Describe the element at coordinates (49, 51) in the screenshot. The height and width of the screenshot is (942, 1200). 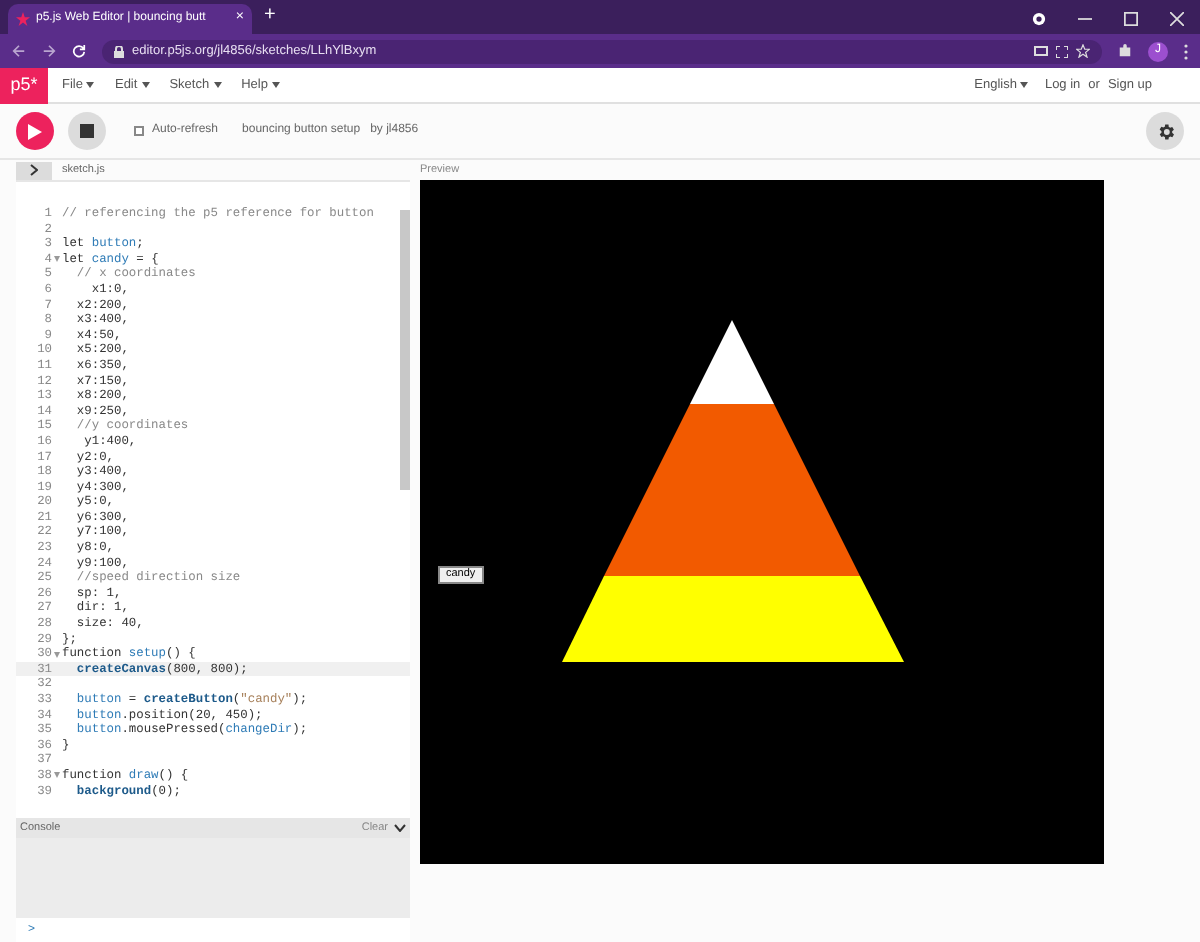
I see `forward-arrow-icon` at that location.